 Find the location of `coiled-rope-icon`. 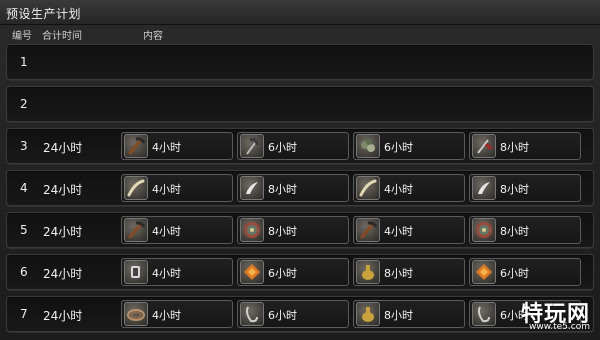

coiled-rope-icon is located at coordinates (136, 314).